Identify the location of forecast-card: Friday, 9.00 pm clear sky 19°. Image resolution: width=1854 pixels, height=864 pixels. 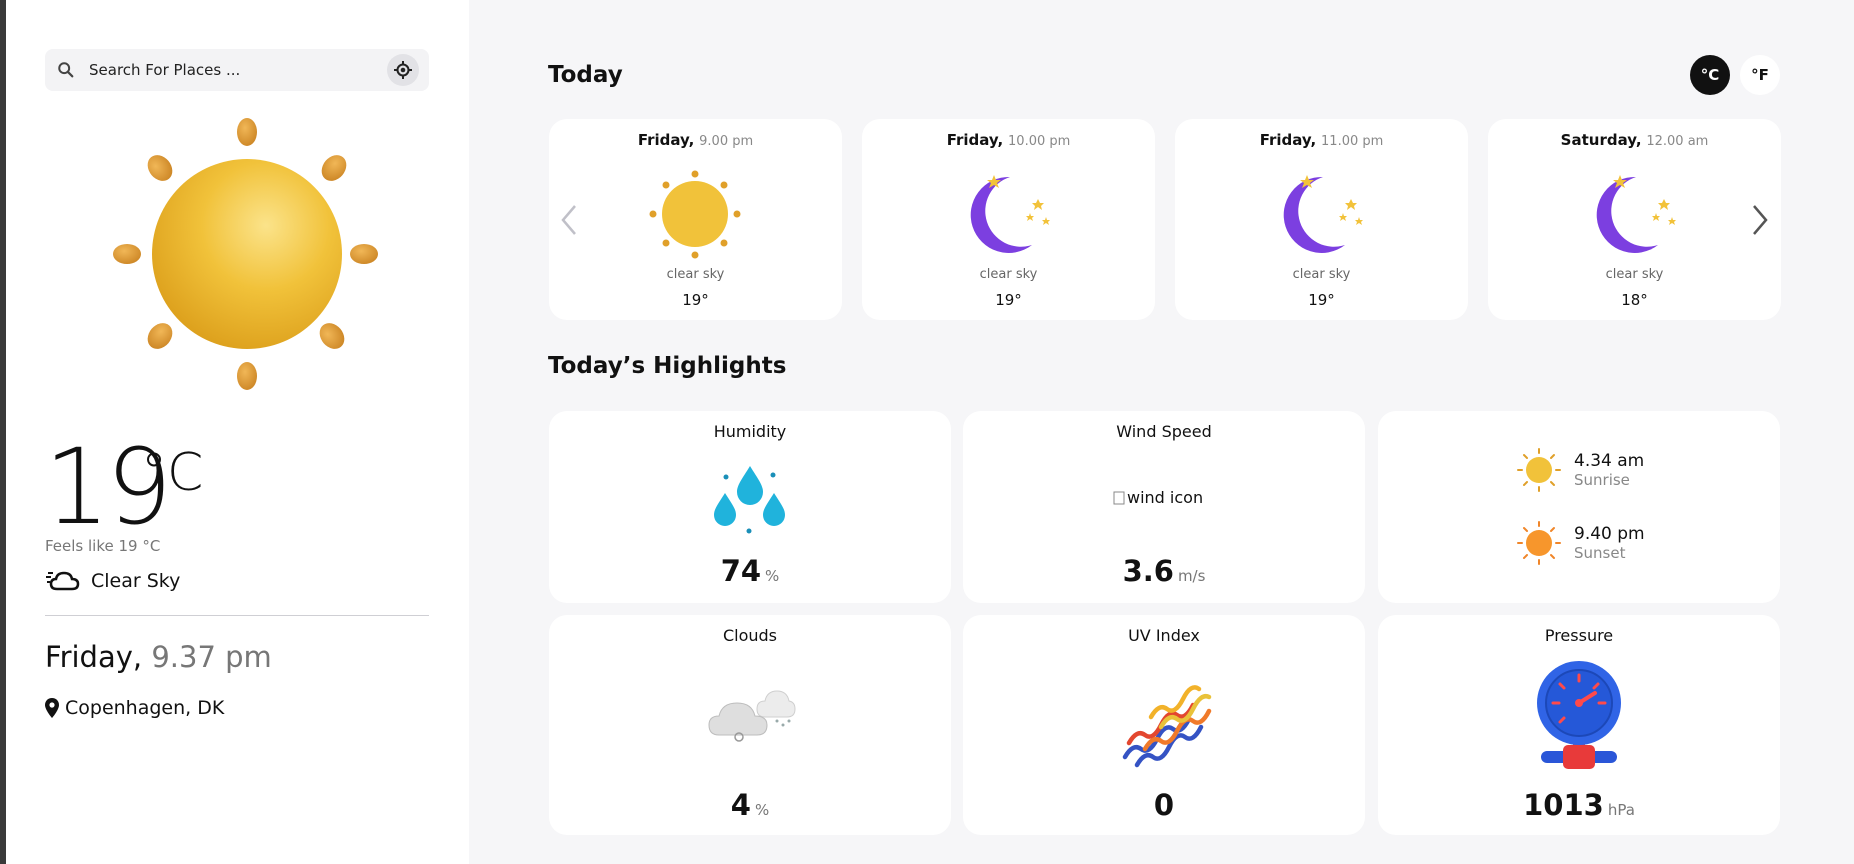
(695, 219).